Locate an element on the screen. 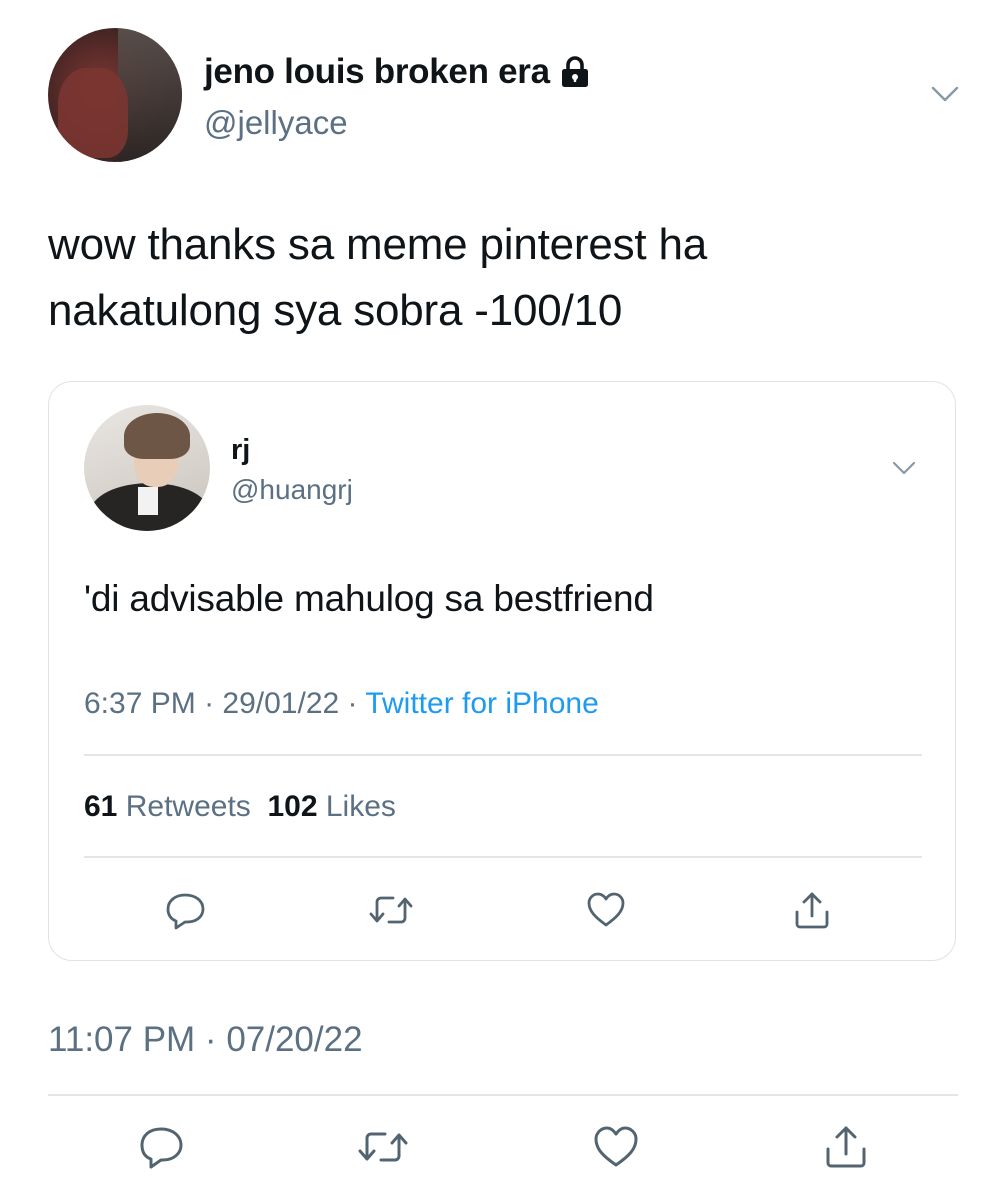 This screenshot has width=1006, height=1200. source-link: Twitter for iPhone is located at coordinates (481, 703).